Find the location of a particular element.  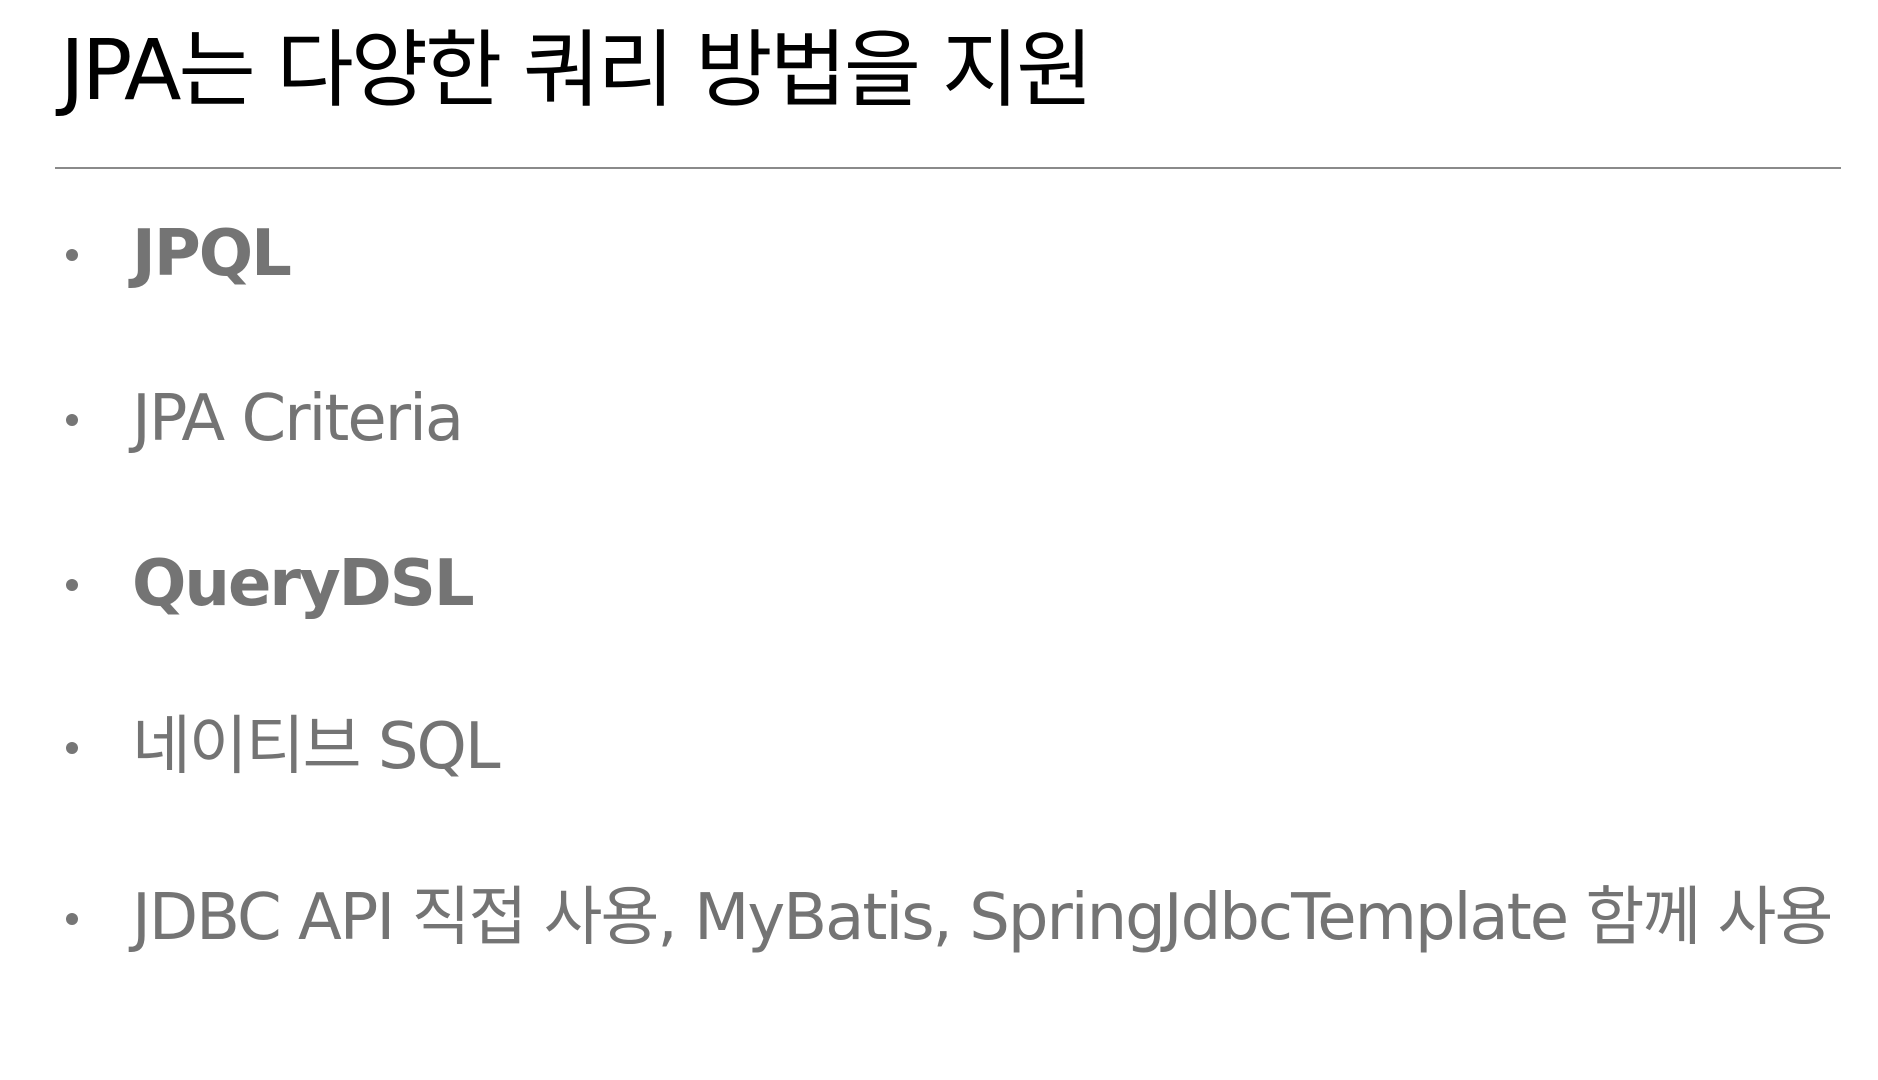

bullet-text: JPQL is located at coordinates (212, 254).